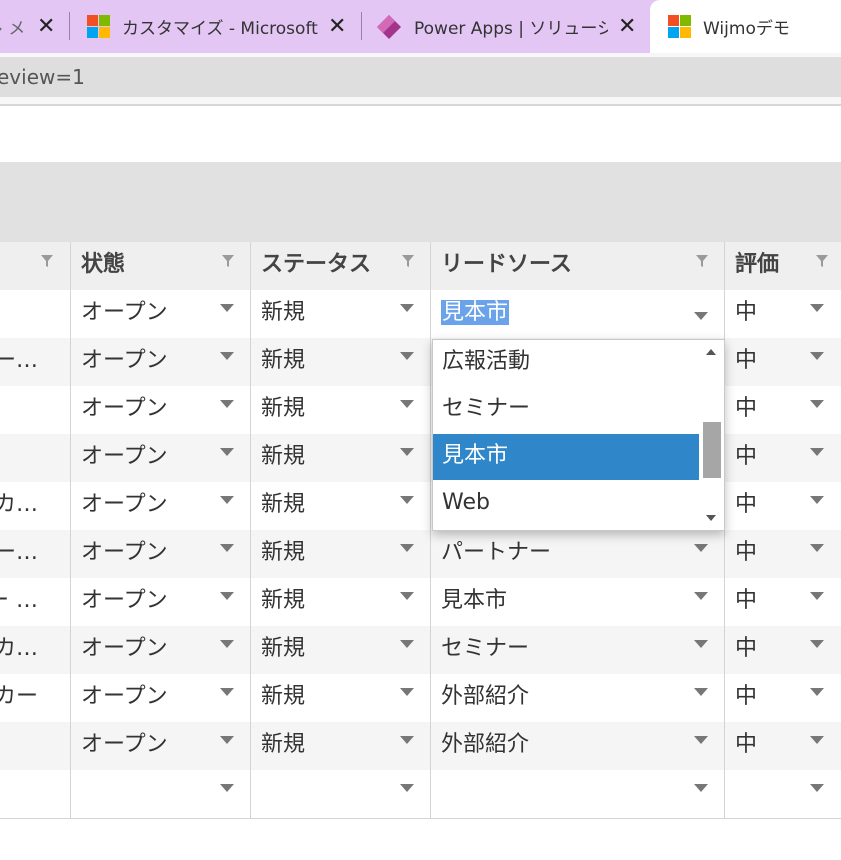 The image size is (841, 860). I want to click on scrollbar-thumb, so click(712, 450).